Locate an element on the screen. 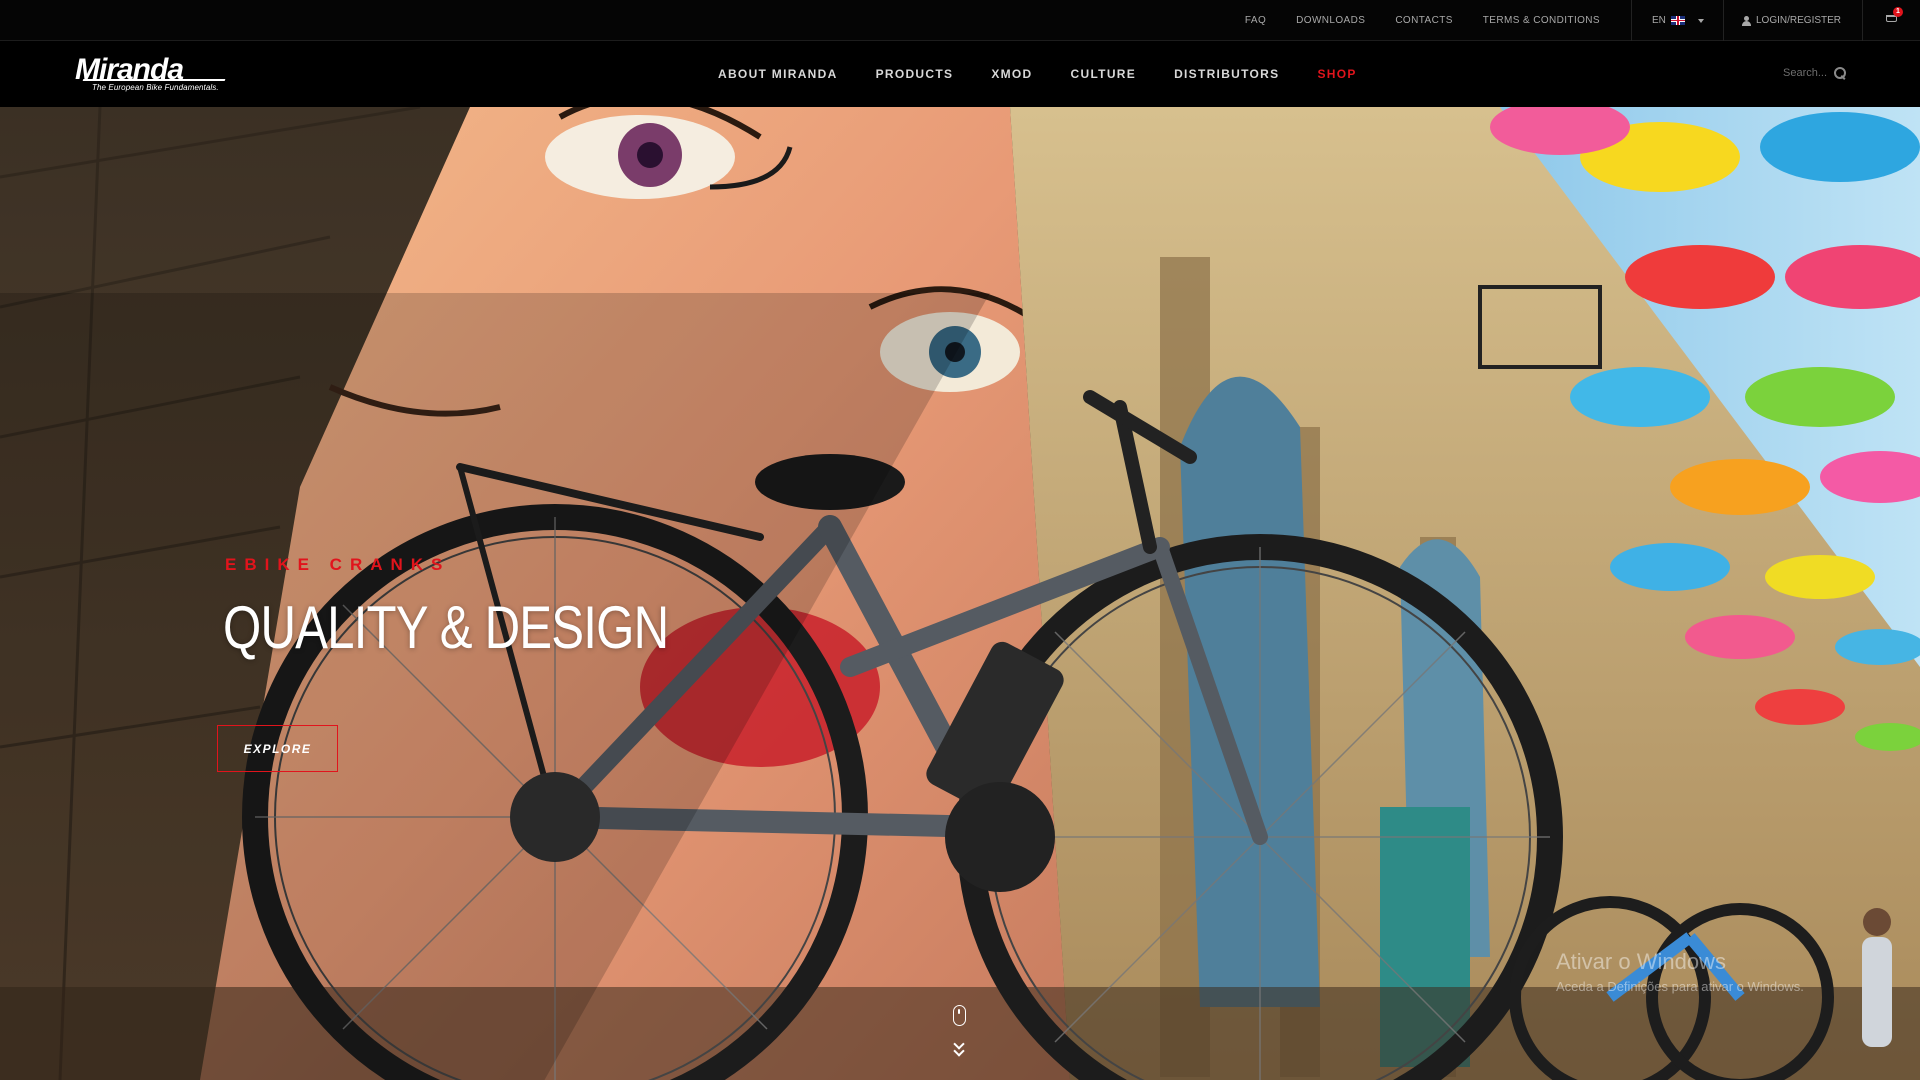  downloads-link: DOWNLOADS is located at coordinates (1330, 20).